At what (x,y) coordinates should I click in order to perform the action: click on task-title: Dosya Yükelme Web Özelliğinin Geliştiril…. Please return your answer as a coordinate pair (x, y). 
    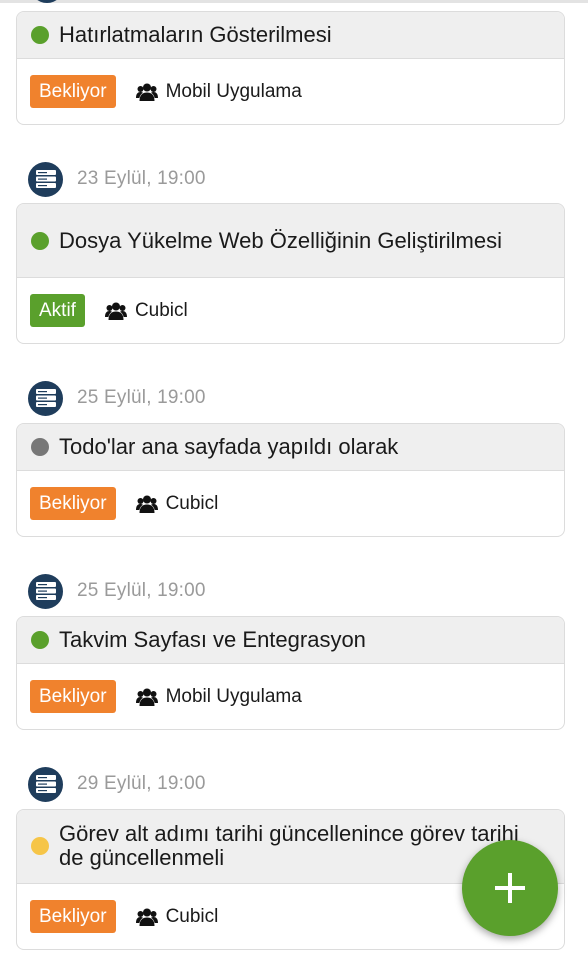
    Looking at the image, I should click on (281, 240).